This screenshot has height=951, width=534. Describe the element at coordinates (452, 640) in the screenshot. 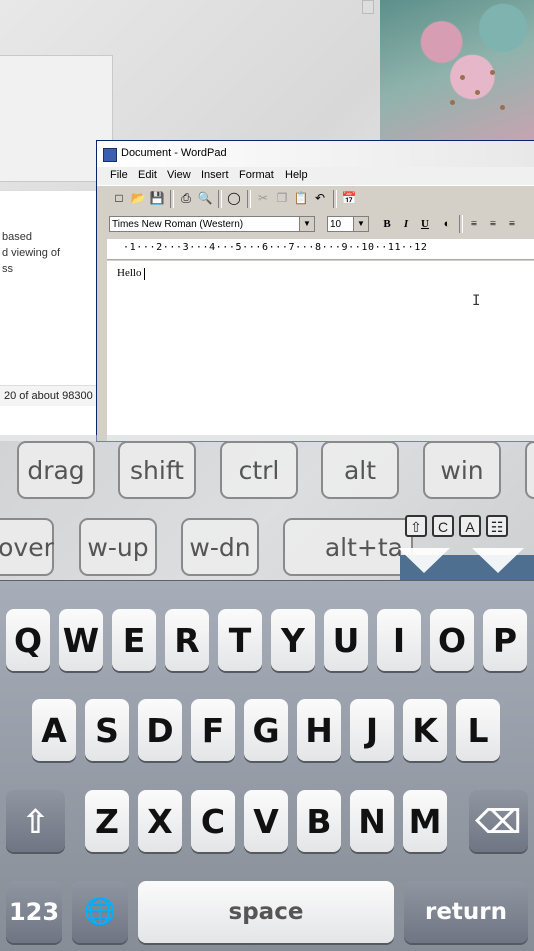

I see `key-o: O` at that location.